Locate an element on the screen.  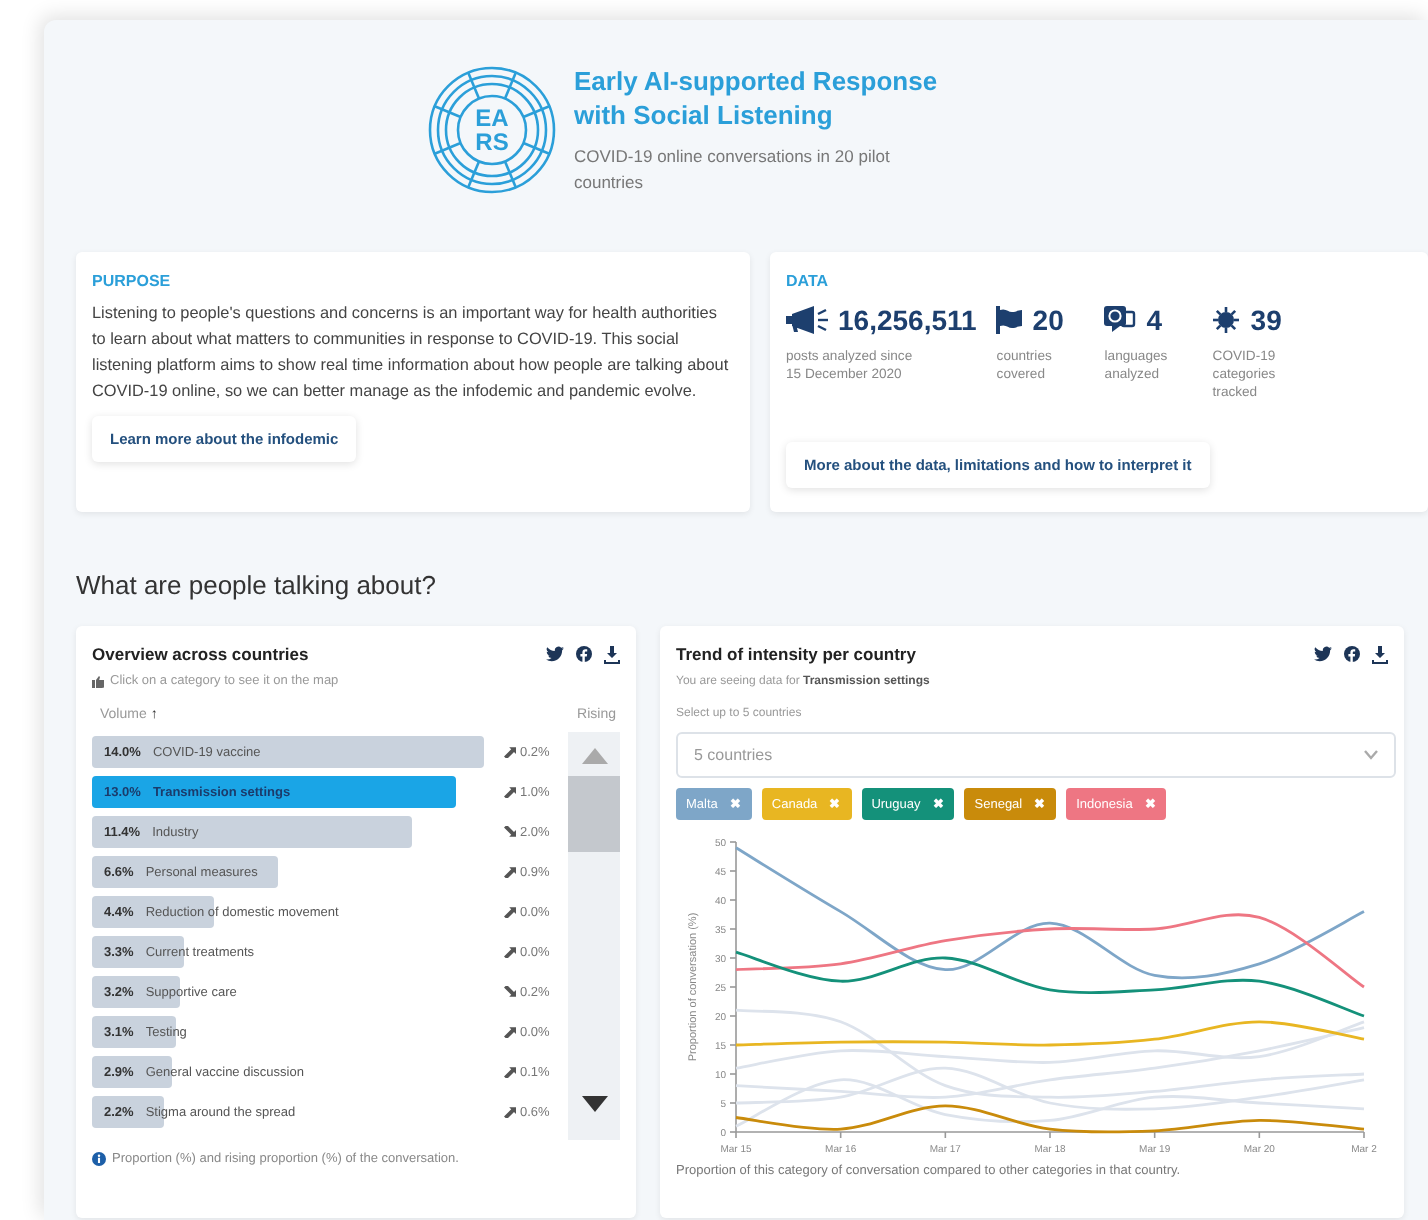
stat-value: 39 is located at coordinates (1266, 320).